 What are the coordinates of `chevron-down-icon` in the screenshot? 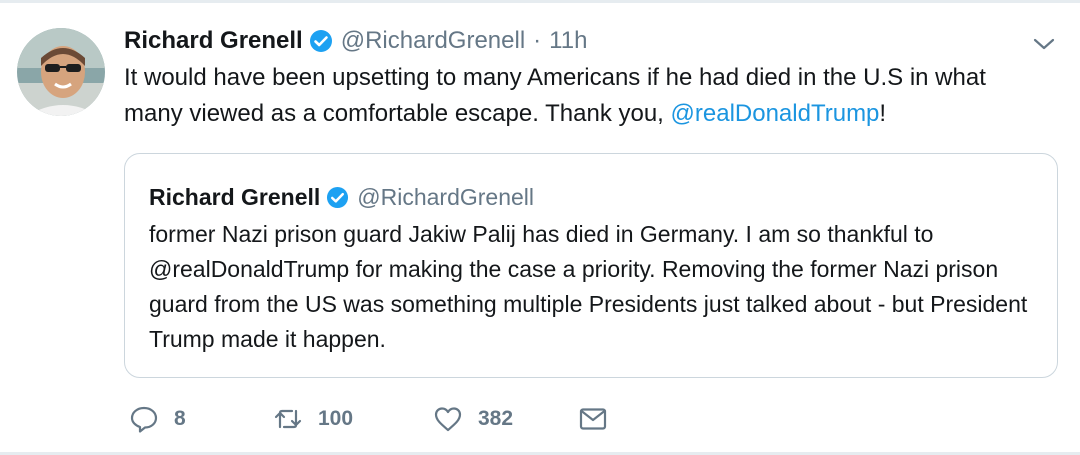 It's located at (1044, 44).